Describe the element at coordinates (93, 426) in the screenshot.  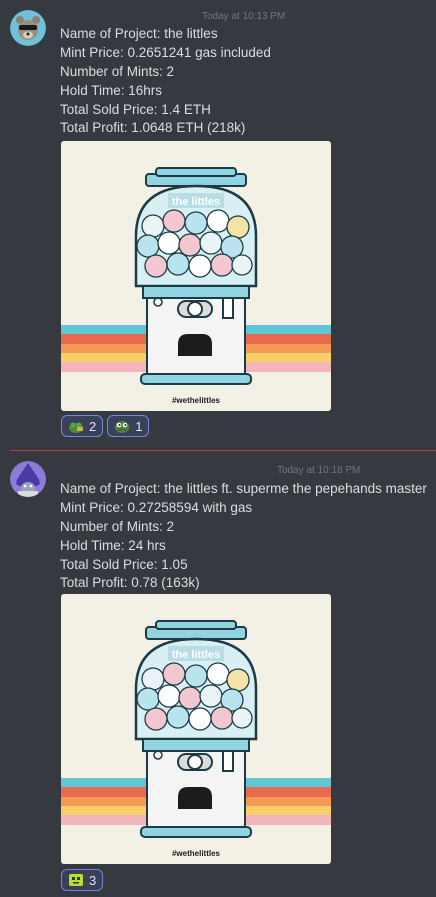
I see `reaction-count: 2` at that location.